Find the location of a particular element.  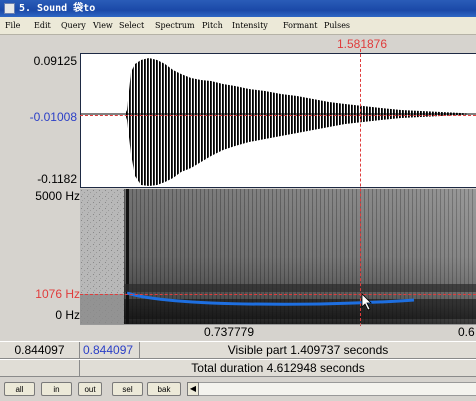

menu-view: View is located at coordinates (103, 25).